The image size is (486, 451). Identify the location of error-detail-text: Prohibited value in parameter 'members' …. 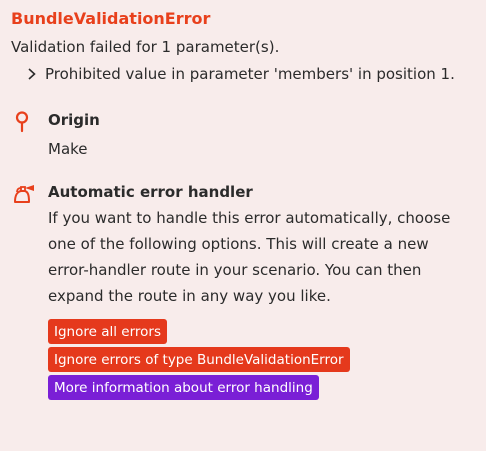
(250, 74).